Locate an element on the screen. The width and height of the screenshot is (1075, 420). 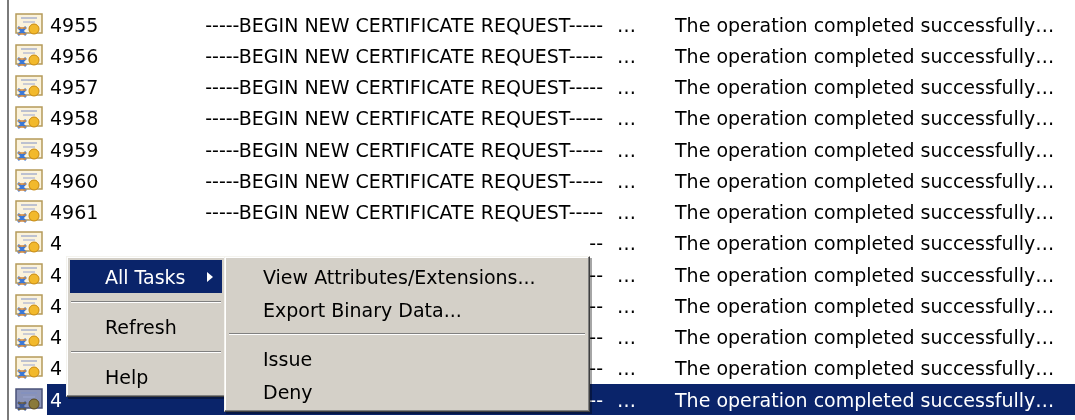
menu-item: Deny is located at coordinates (407, 391).